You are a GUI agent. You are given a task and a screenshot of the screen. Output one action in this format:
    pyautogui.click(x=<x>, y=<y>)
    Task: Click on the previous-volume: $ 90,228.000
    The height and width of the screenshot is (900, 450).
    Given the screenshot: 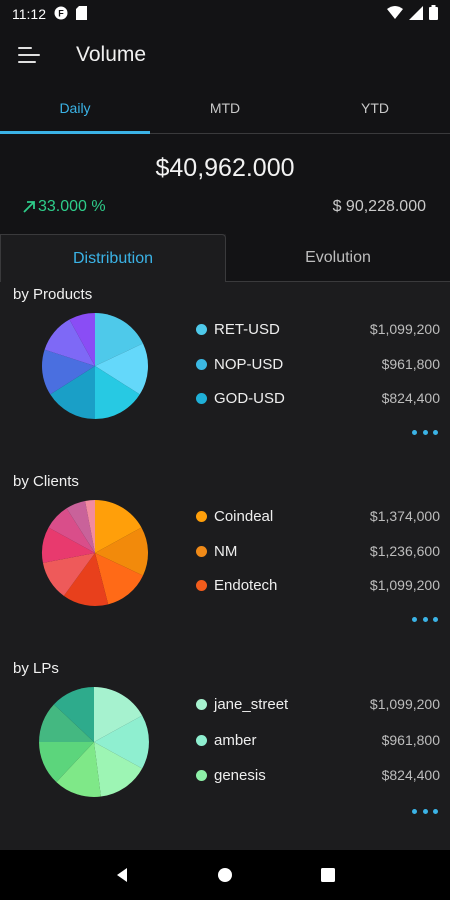 What is the action you would take?
    pyautogui.click(x=379, y=206)
    